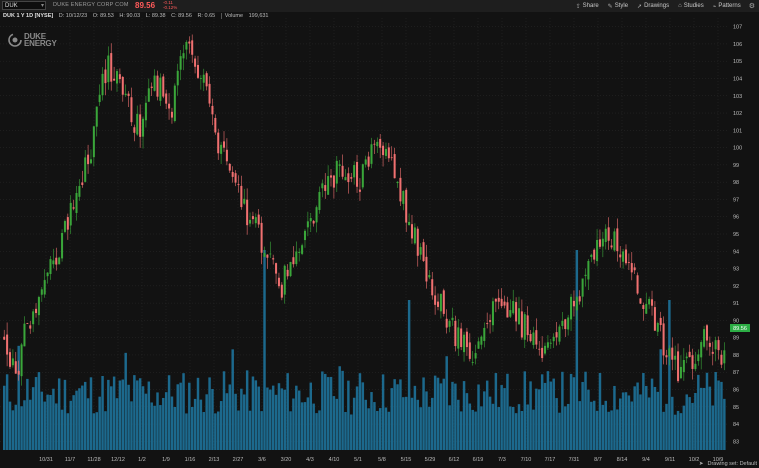 This screenshot has height=468, width=759. What do you see at coordinates (24, 5) in the screenshot?
I see `symbol-input: DUK ▾` at bounding box center [24, 5].